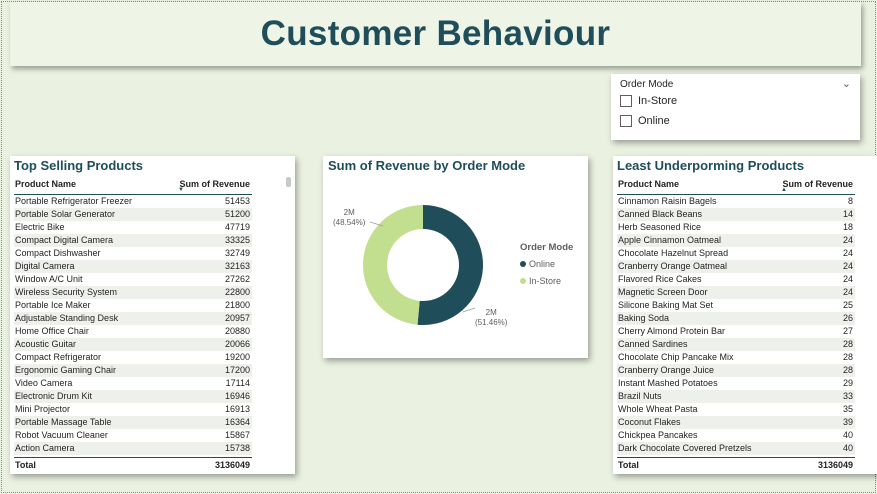  Describe the element at coordinates (133, 370) in the screenshot. I see `table-row: Ergonomic Gaming Chair 17200` at that location.